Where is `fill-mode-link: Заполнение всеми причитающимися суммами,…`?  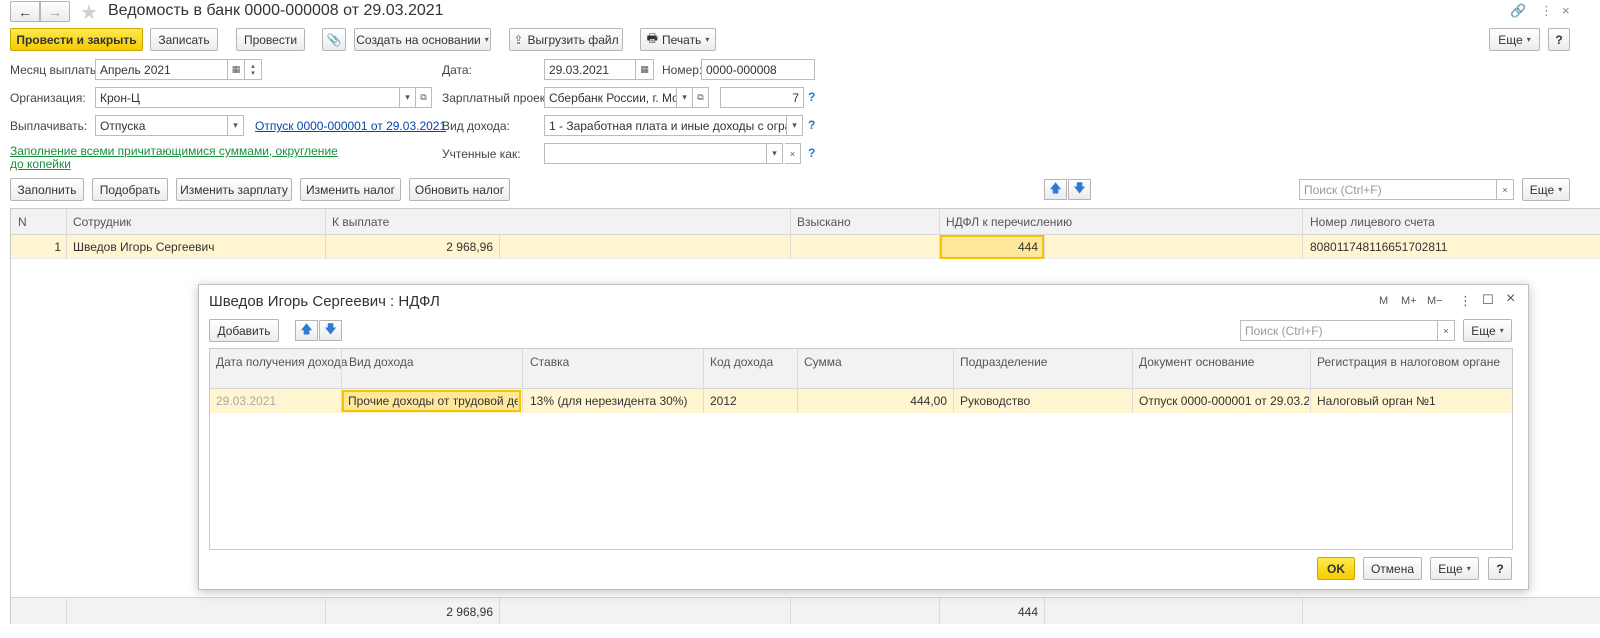
fill-mode-link: Заполнение всеми причитающимися суммами,… is located at coordinates (174, 157).